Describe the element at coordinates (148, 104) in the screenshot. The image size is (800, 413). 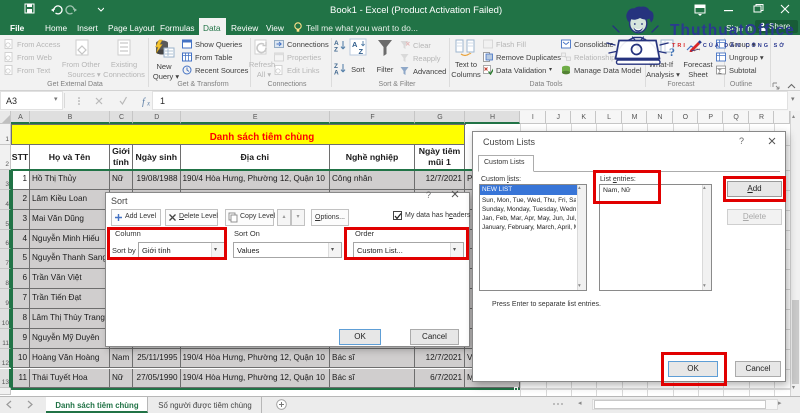
I see `svg-text: x` at that location.